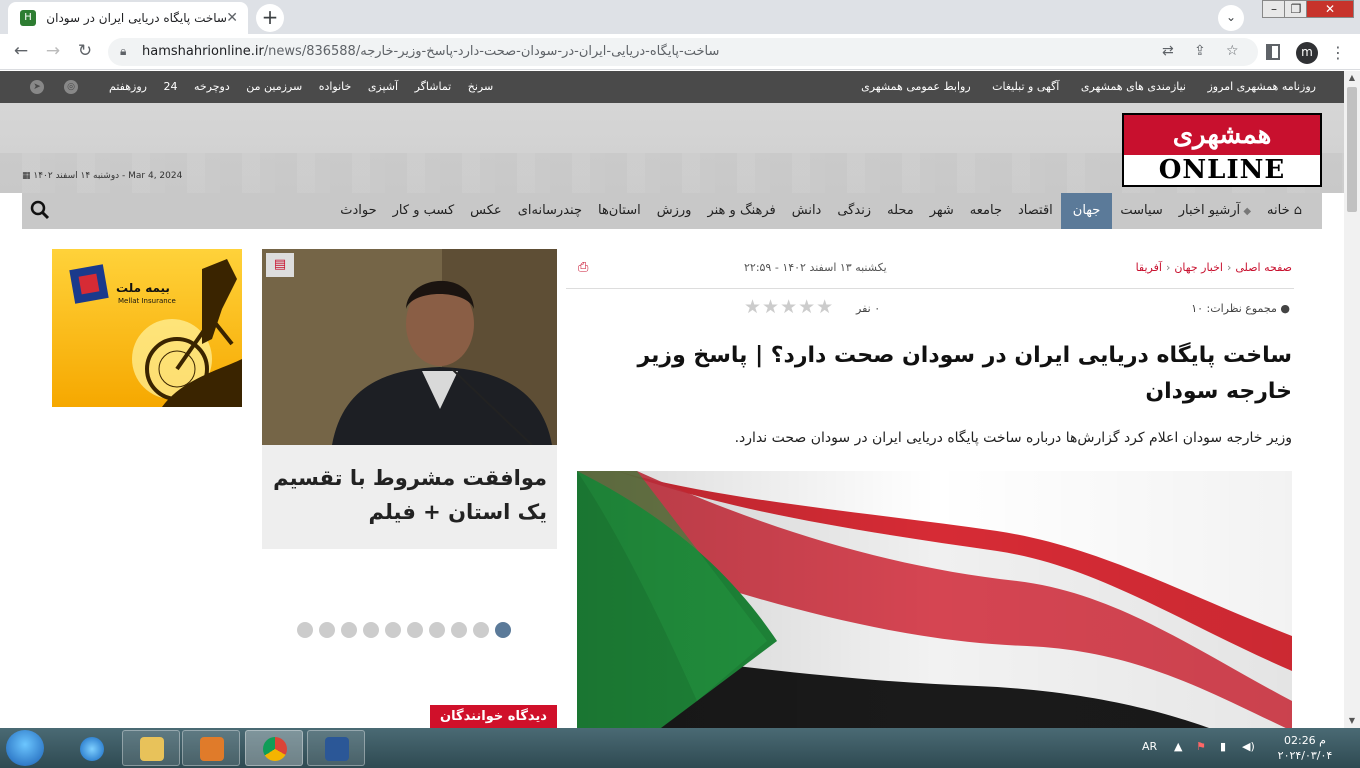 The image size is (1360, 768). What do you see at coordinates (53, 52) in the screenshot?
I see `forward-arrow-icon: →` at bounding box center [53, 52].